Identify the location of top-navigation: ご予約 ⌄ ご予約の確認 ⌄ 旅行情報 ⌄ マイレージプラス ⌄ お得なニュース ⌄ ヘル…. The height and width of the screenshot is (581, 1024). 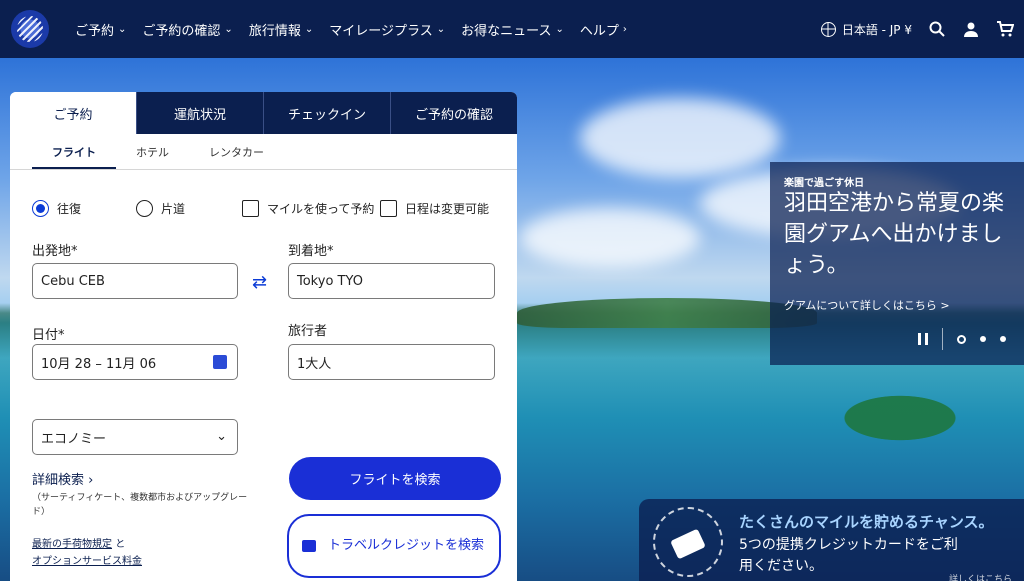
(512, 29).